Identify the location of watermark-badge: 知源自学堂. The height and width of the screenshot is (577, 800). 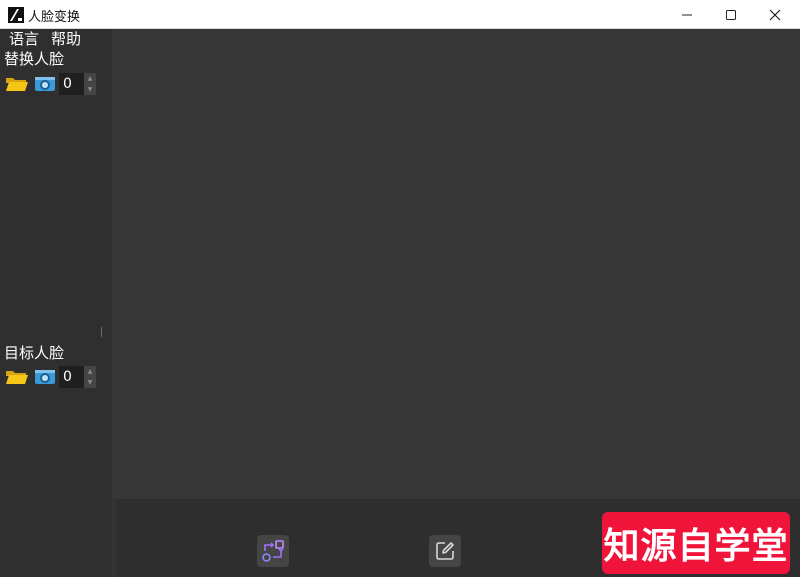
(696, 543).